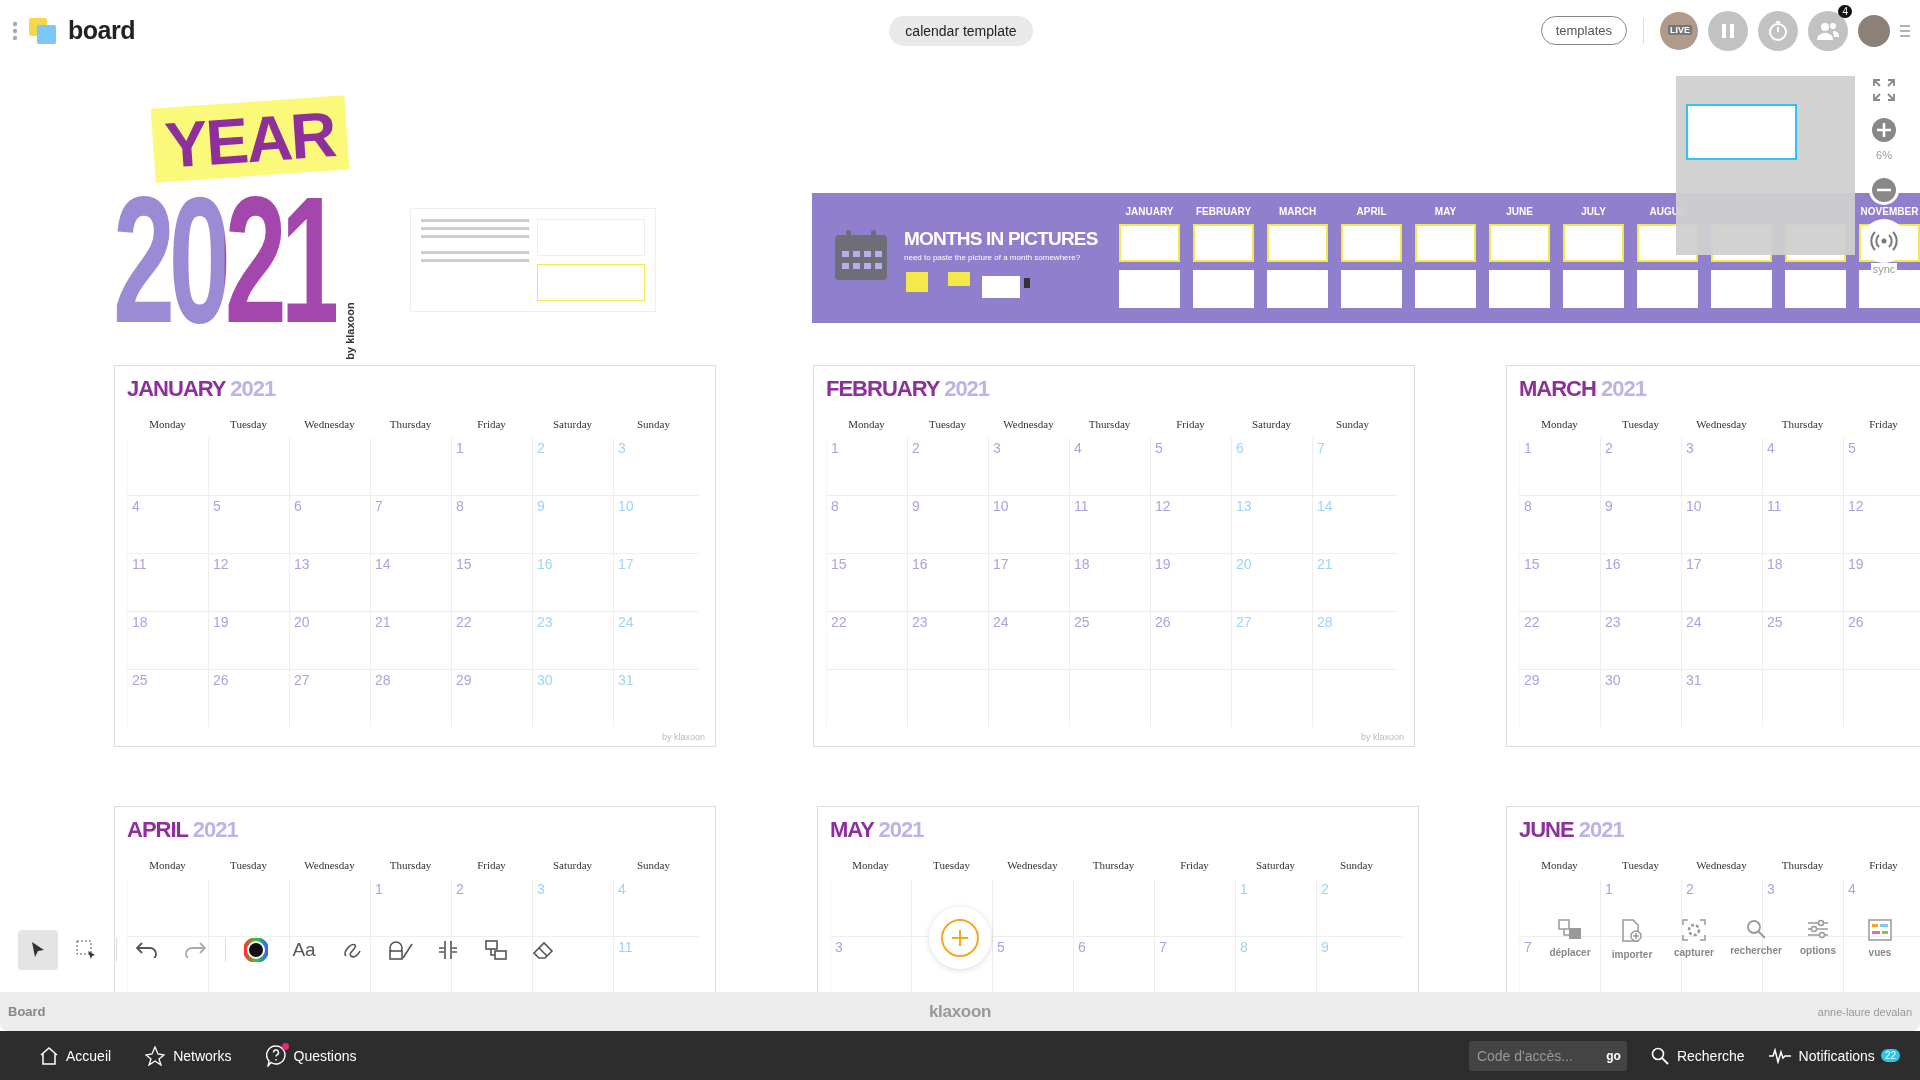 The image size is (1920, 1080). I want to click on day-number: 30, so click(545, 680).